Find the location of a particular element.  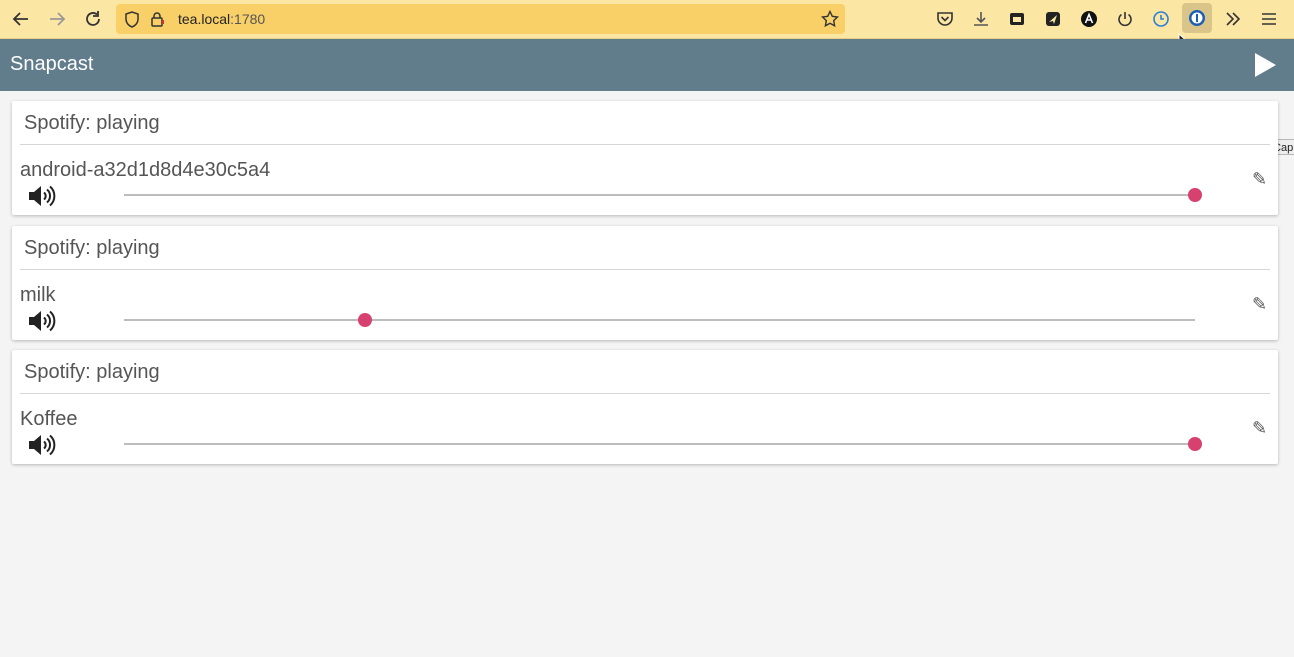

play-icon is located at coordinates (1265, 65).